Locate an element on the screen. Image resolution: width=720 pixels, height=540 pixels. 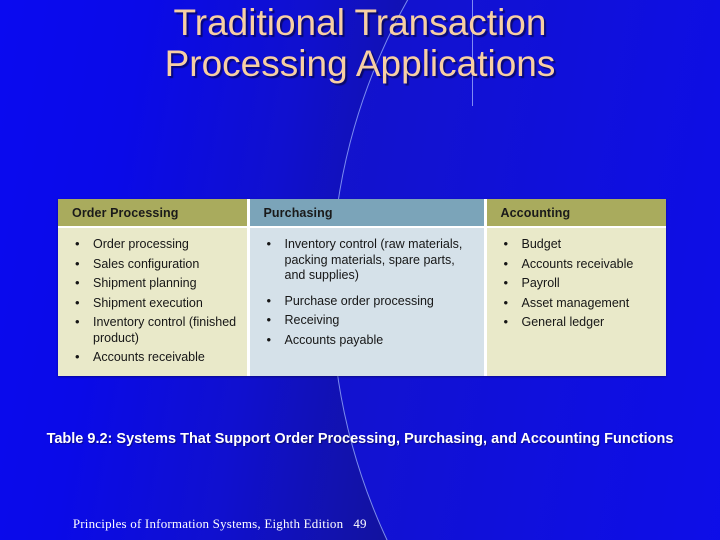
table-header-row: Order Processing Purchasing Accounting is located at coordinates (362, 213).